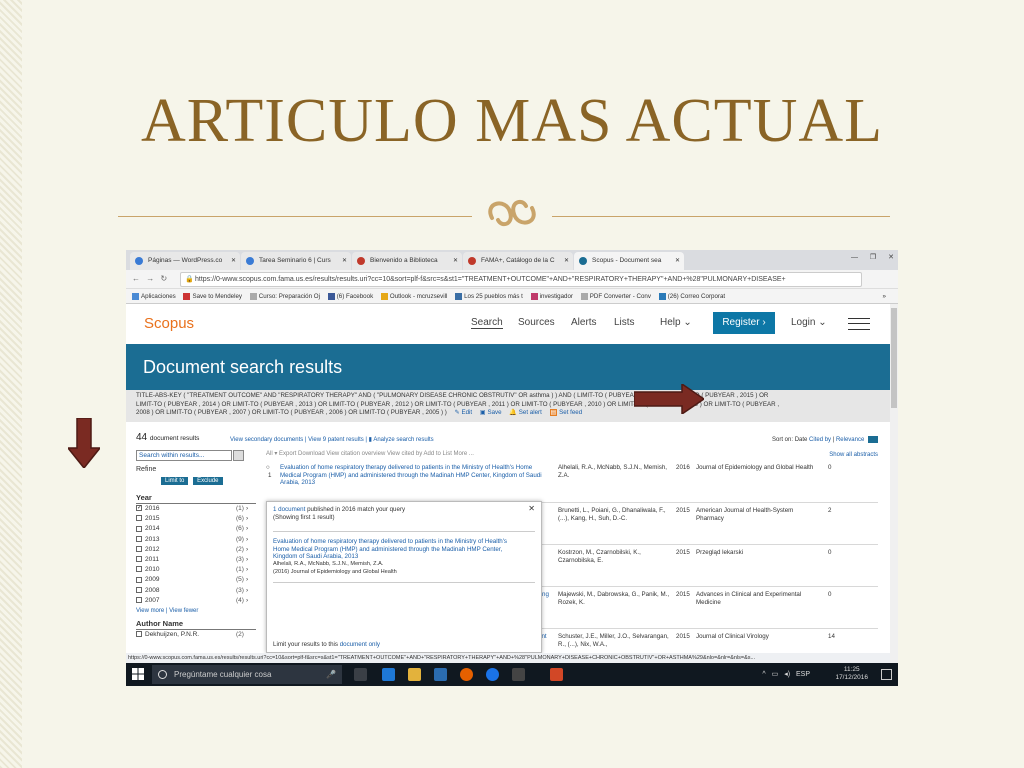 The image size is (1024, 768). I want to click on result-cited: 2, so click(829, 511).